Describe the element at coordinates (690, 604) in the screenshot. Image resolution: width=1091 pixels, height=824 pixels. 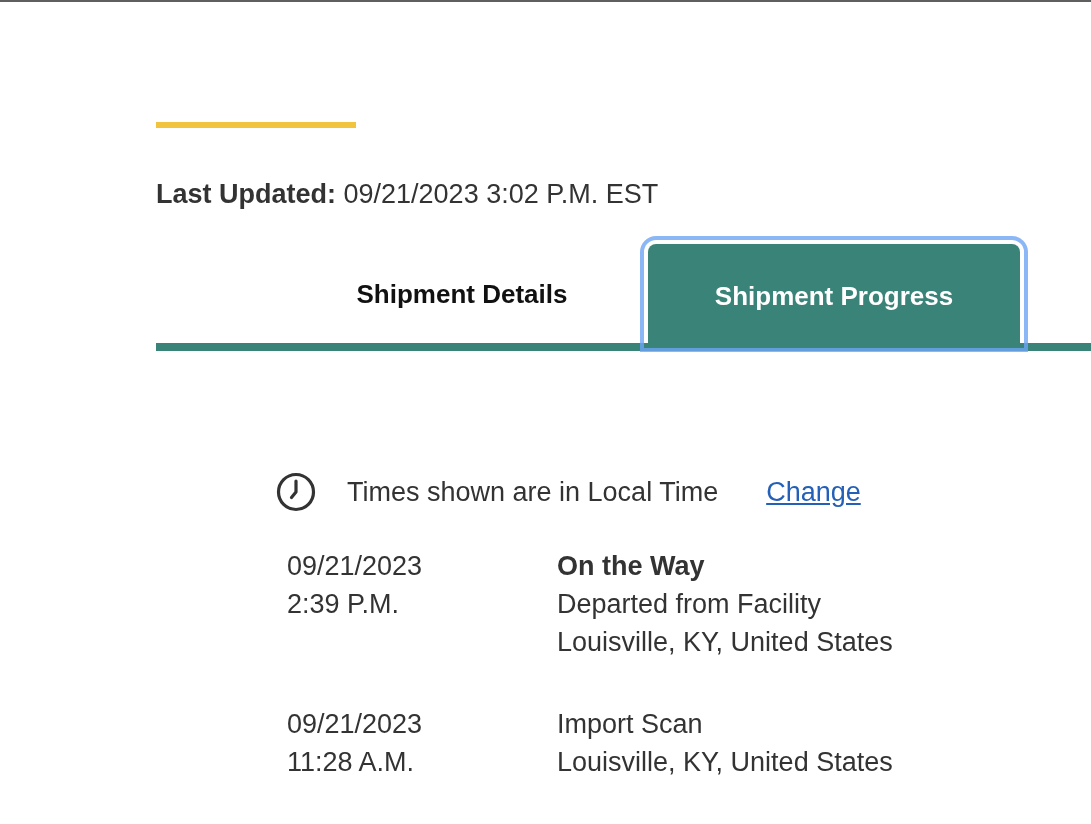
I see `event-detail: Departed from Facility` at that location.